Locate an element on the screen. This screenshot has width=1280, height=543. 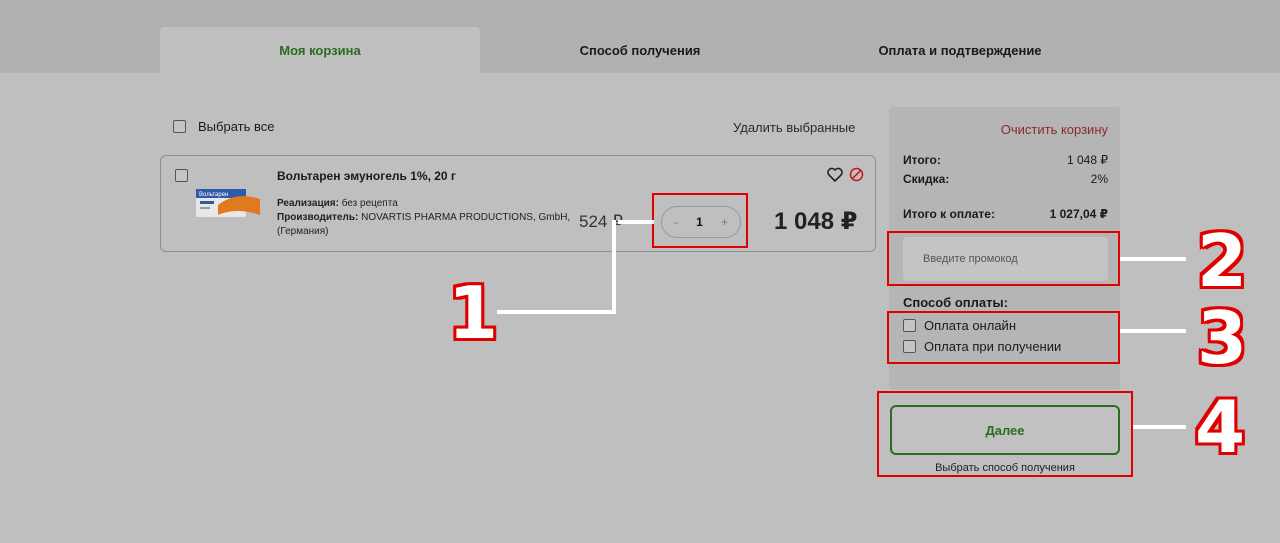
delete-selected-link: Удалить выбранные is located at coordinates (794, 127).